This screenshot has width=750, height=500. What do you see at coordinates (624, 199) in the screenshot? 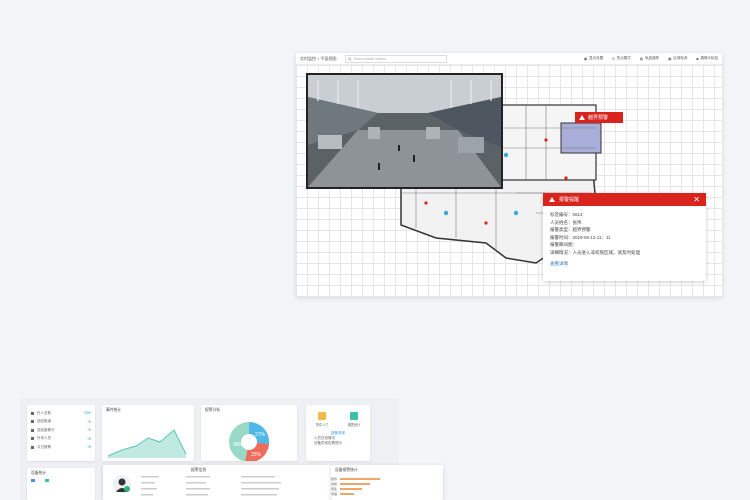
I see `popup-header: 报警提醒 ✕` at bounding box center [624, 199].